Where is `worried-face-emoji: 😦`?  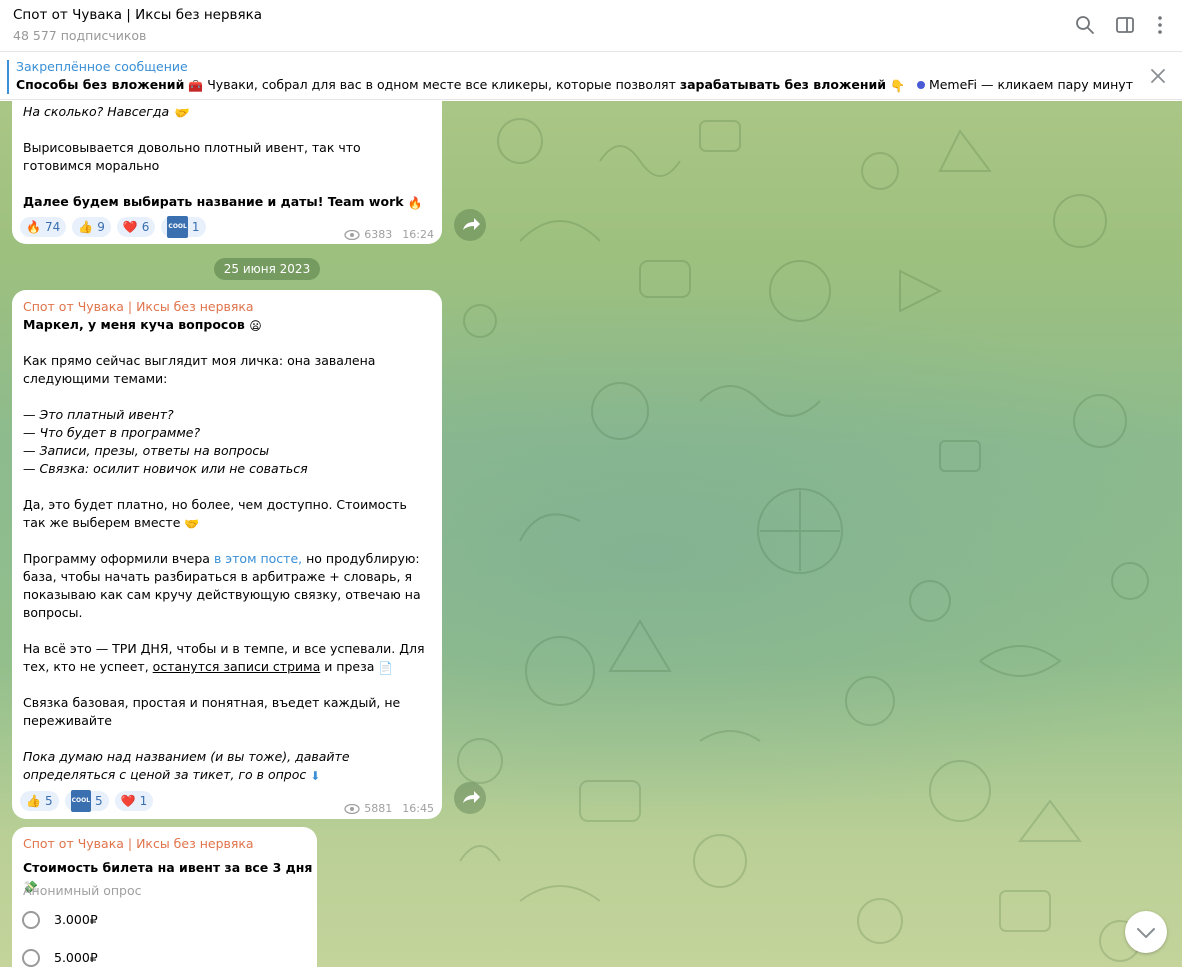 worried-face-emoji: 😦 is located at coordinates (255, 326).